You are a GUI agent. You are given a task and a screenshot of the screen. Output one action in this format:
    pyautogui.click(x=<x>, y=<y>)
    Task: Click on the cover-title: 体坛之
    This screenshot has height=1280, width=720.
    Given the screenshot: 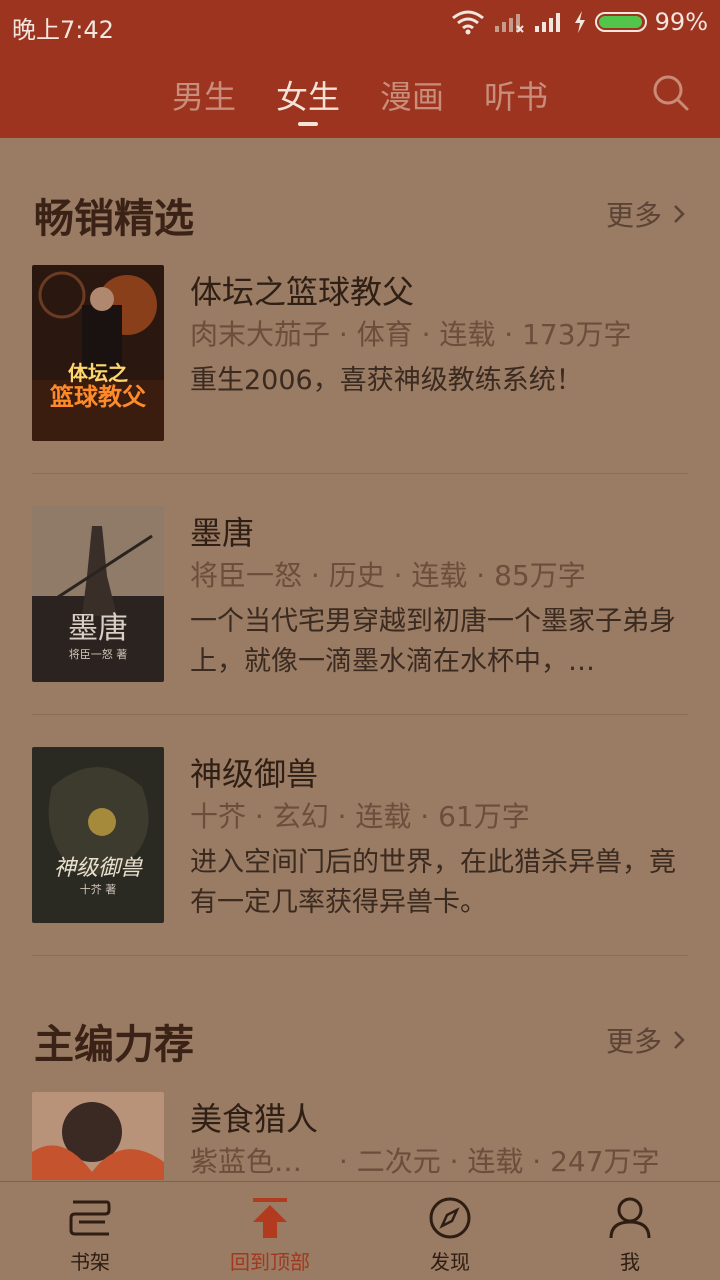 What is the action you would take?
    pyautogui.click(x=98, y=373)
    